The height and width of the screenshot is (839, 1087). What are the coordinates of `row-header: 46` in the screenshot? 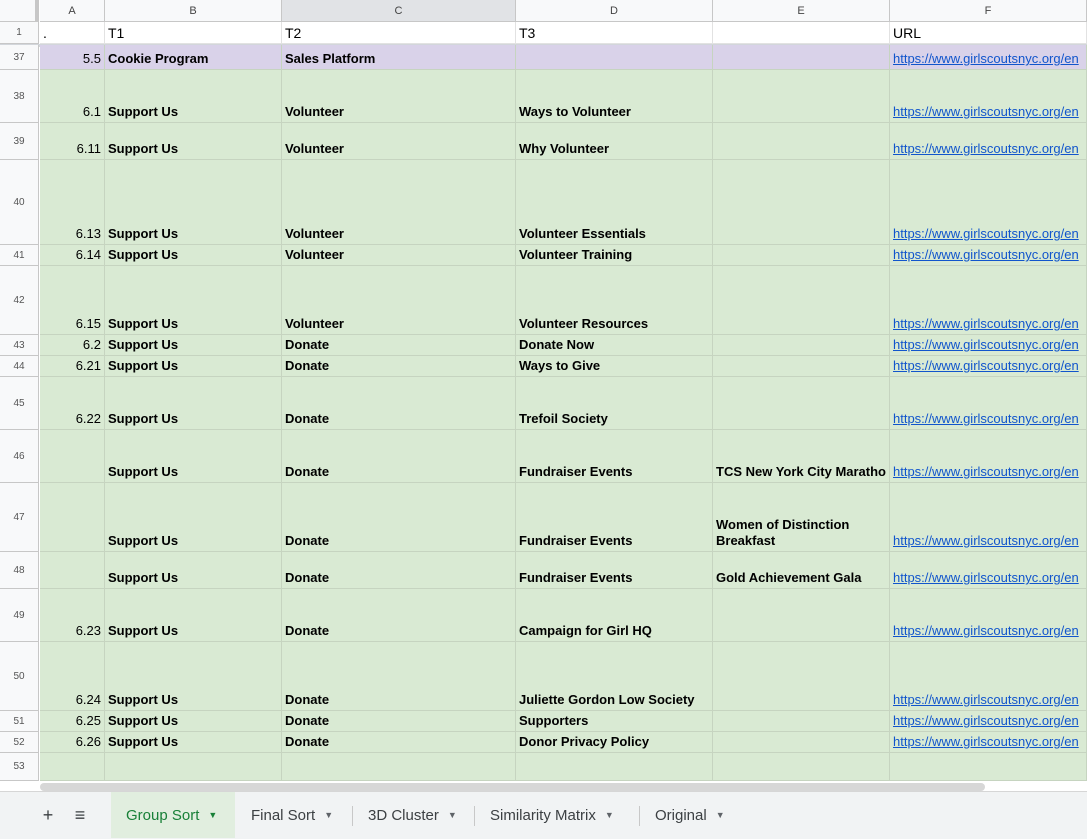 It's located at (19, 456).